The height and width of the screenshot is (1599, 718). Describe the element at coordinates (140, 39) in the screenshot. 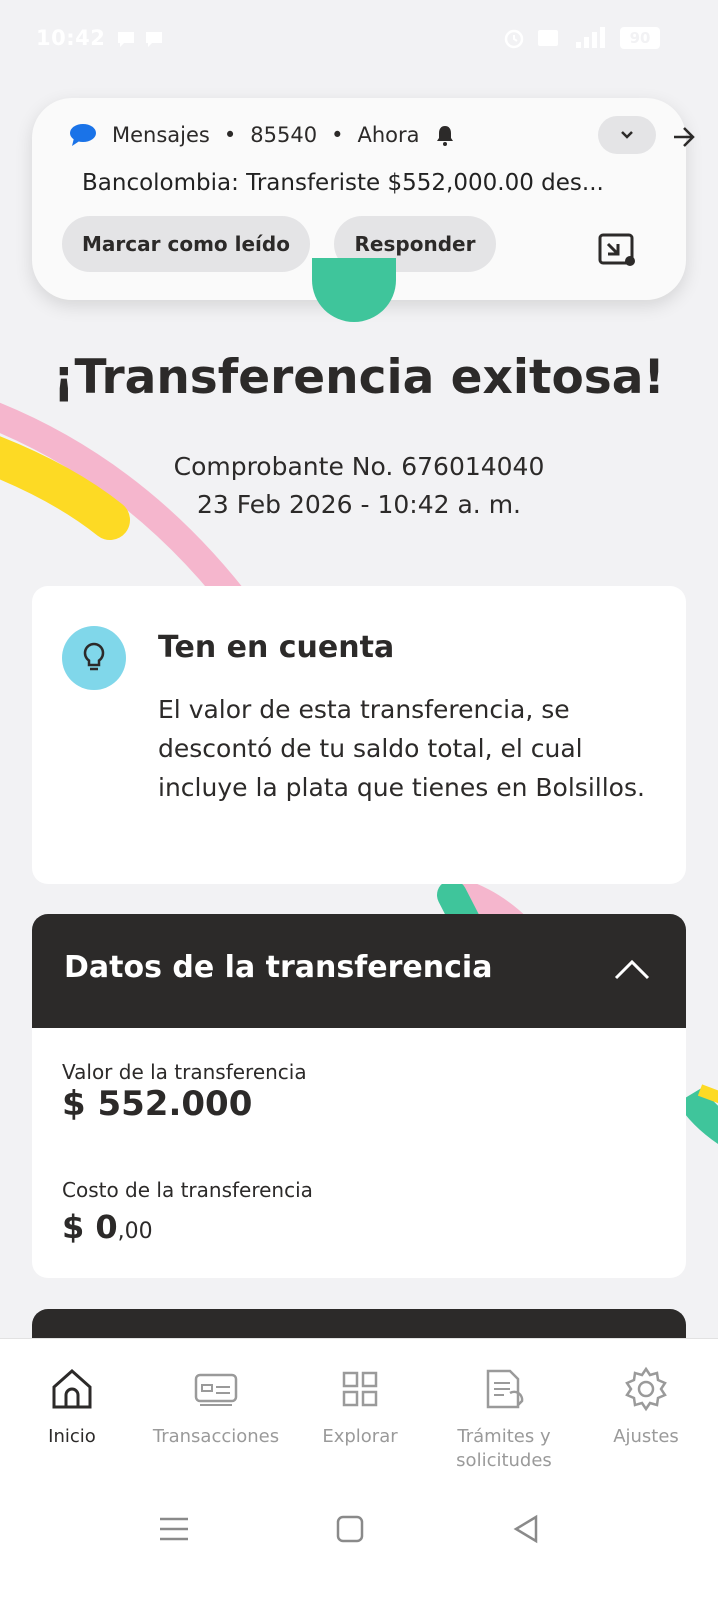

I see `message-notification-icons` at that location.